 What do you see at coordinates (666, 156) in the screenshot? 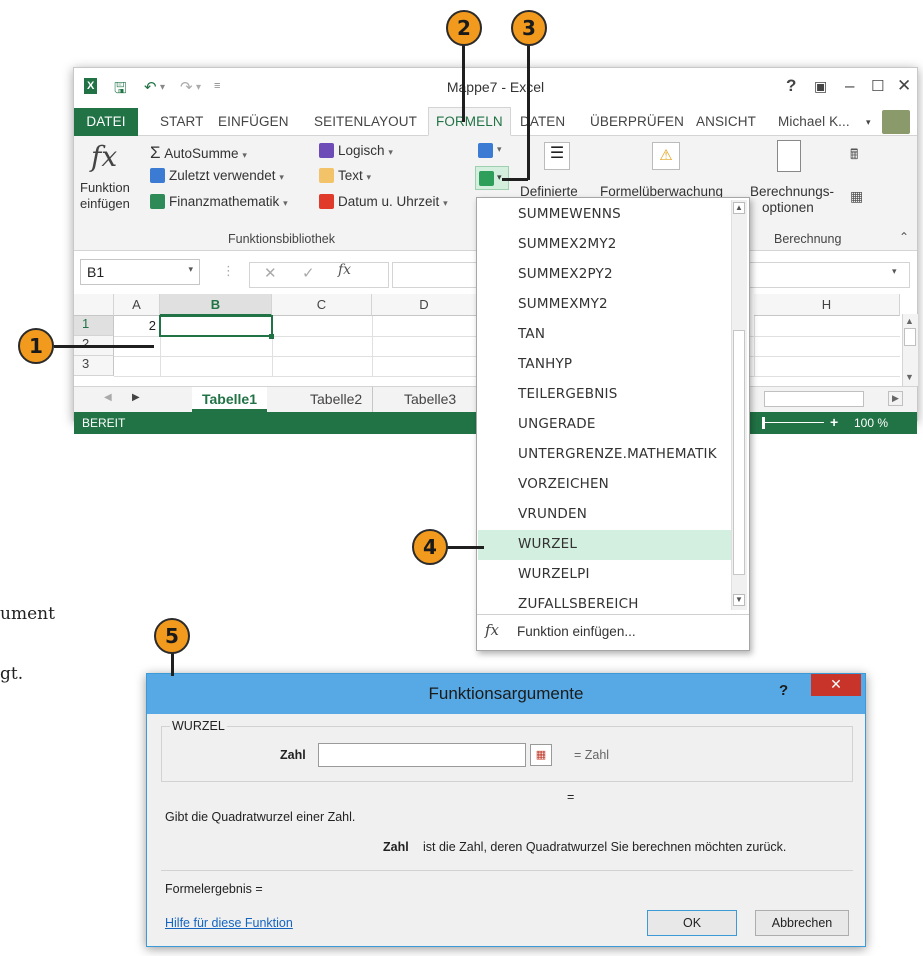
I see `warning-icon: ⚠` at bounding box center [666, 156].